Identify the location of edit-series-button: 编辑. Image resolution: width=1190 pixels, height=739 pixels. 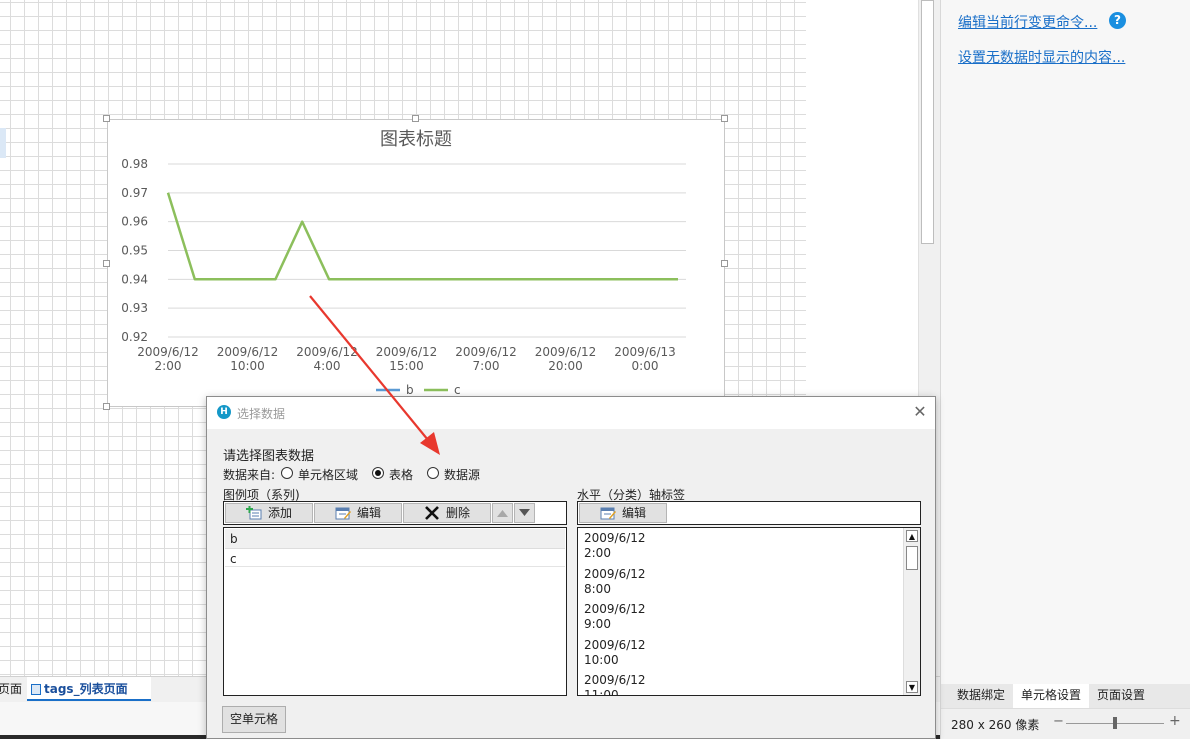
(358, 513).